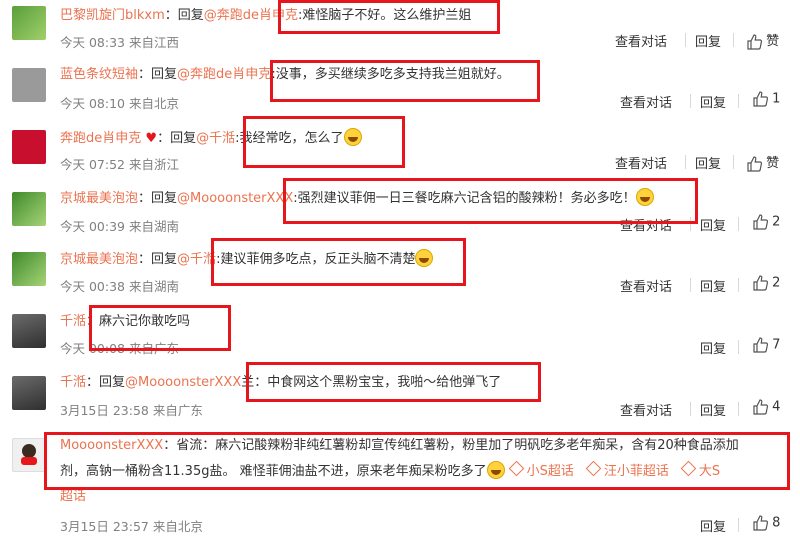 Image resolution: width=800 pixels, height=536 pixels. Describe the element at coordinates (99, 74) in the screenshot. I see `username: 蓝色条纹短袖` at that location.